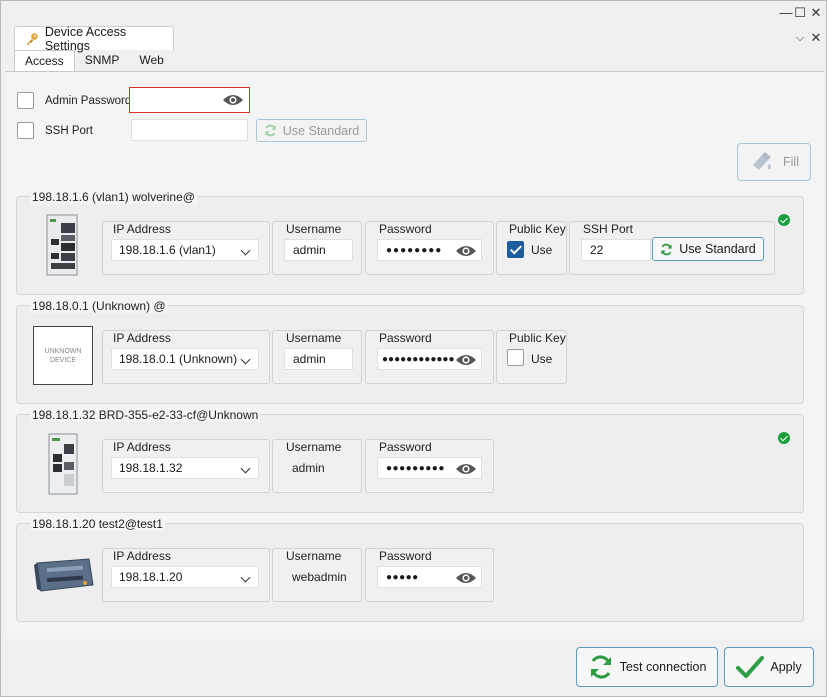  Describe the element at coordinates (25, 100) in the screenshot. I see `admin-password-checkbox` at that location.